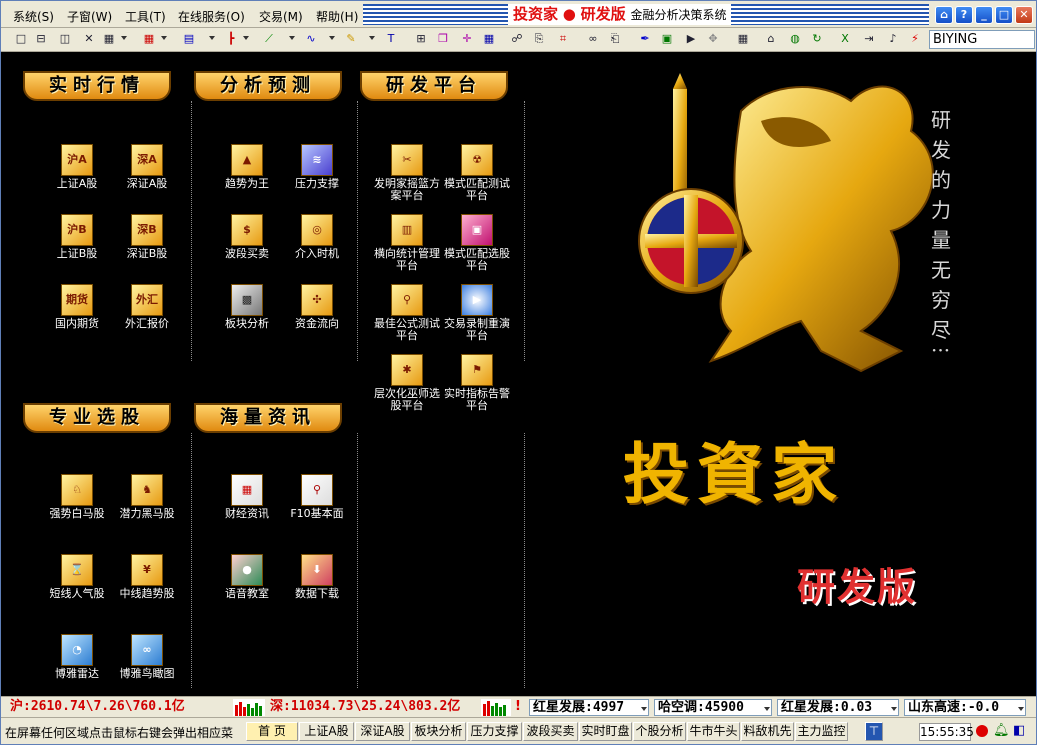  Describe the element at coordinates (247, 313) in the screenshot. I see `forecast-item-sector: ▩ 板块分析` at that location.